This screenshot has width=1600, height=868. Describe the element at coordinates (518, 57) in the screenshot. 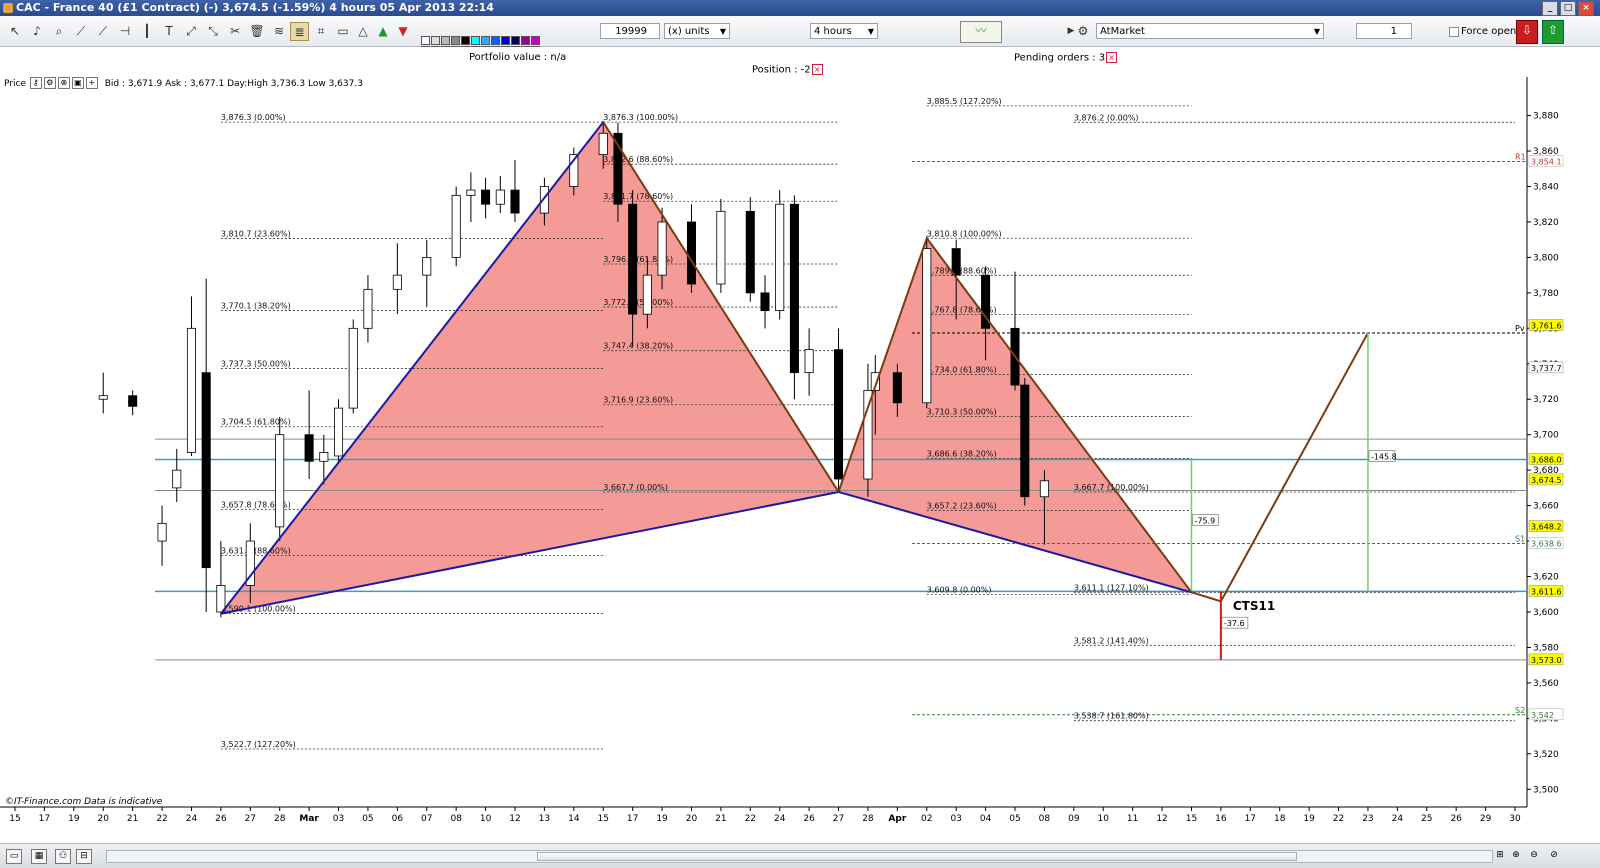

I see `portfolio-value: Portfolio value : n/a` at that location.